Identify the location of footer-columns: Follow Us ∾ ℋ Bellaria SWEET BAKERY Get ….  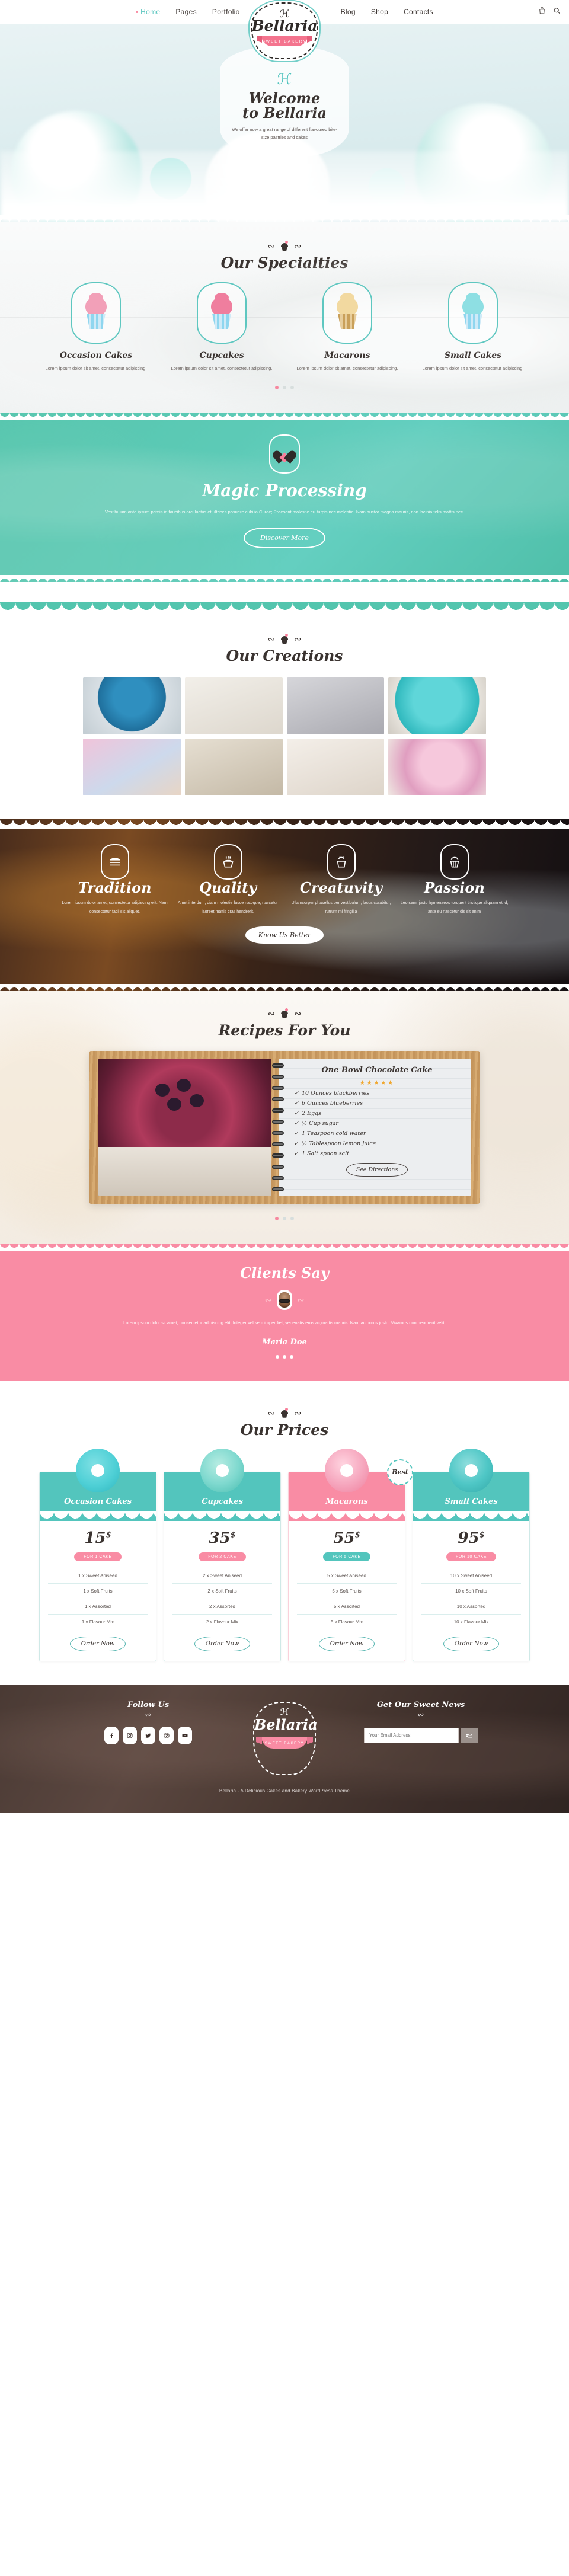
(284, 1730).